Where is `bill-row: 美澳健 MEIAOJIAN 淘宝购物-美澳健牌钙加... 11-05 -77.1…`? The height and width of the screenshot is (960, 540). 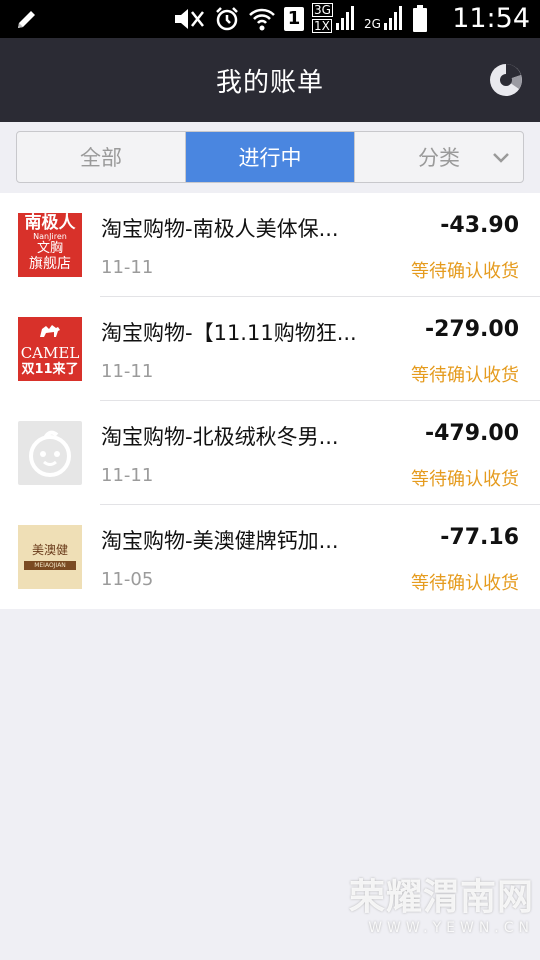
bill-row: 美澳健 MEIAOJIAN 淘宝购物-美澳健牌钙加... 11-05 -77.1… is located at coordinates (270, 557).